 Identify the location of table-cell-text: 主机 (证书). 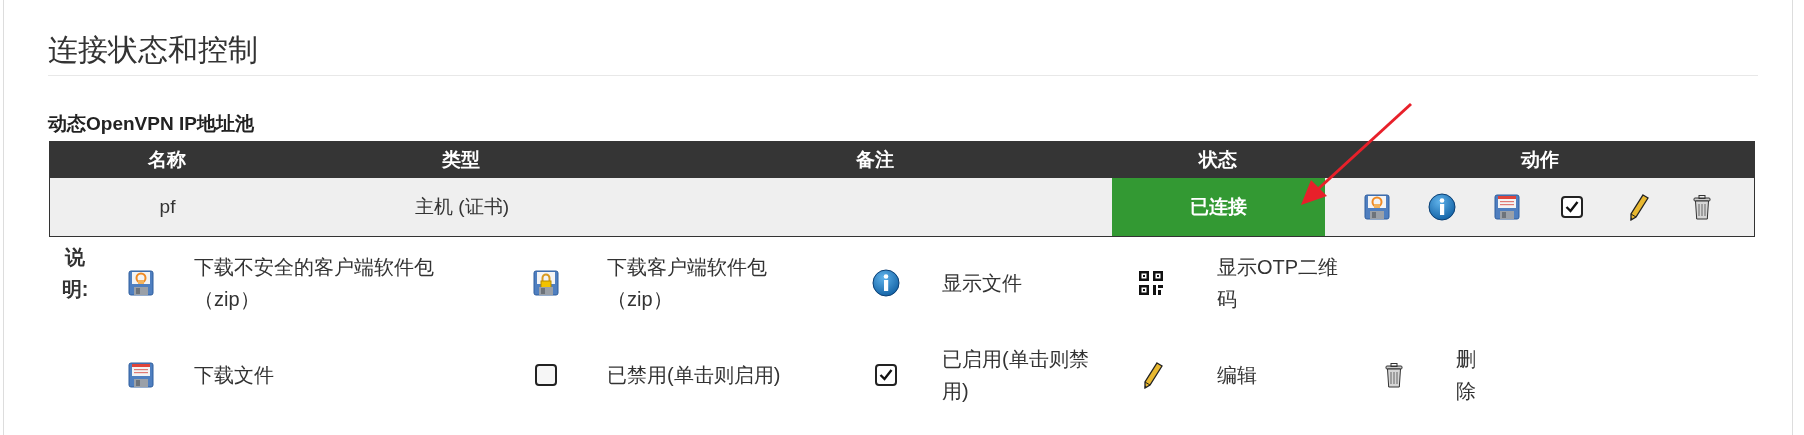
(462, 207).